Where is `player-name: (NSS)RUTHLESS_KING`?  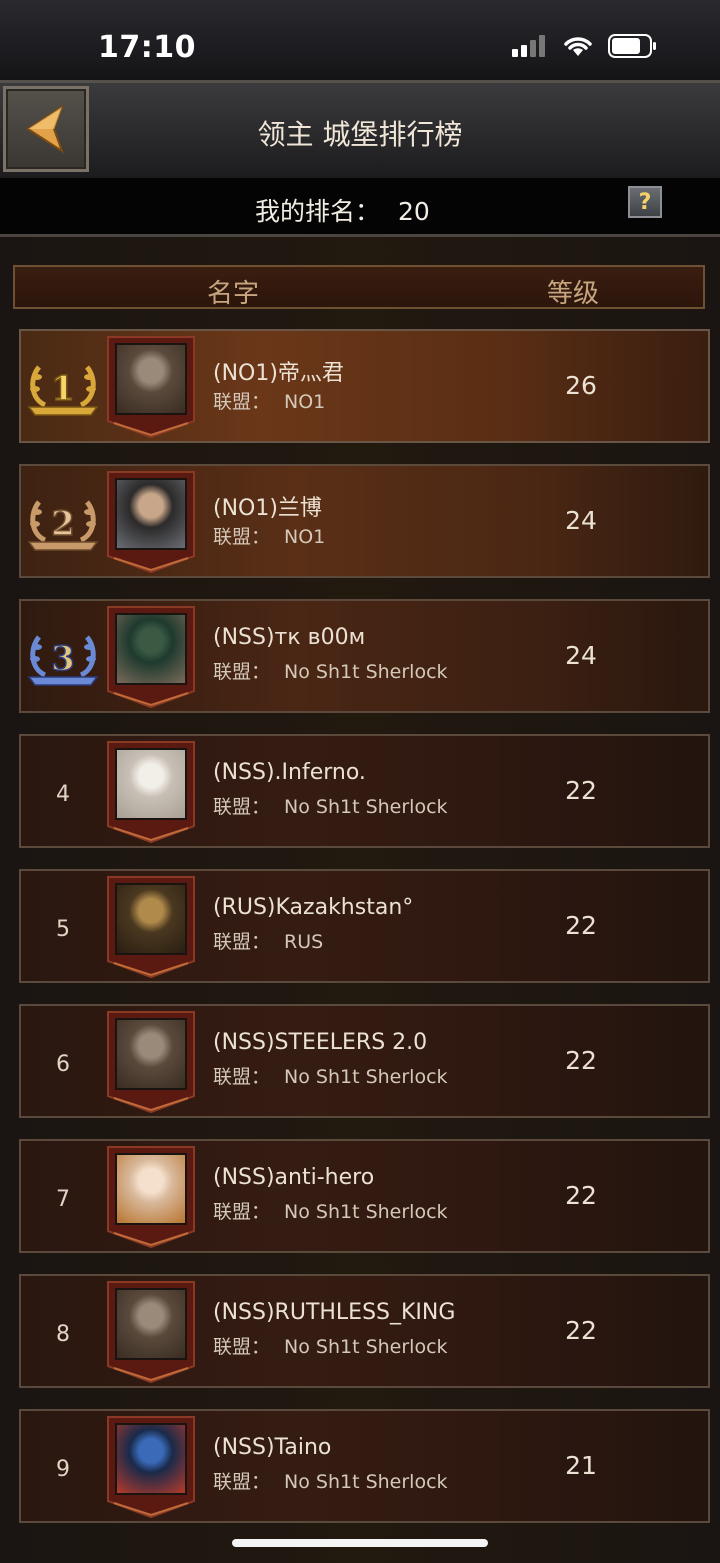
player-name: (NSS)RUTHLESS_KING is located at coordinates (334, 1312).